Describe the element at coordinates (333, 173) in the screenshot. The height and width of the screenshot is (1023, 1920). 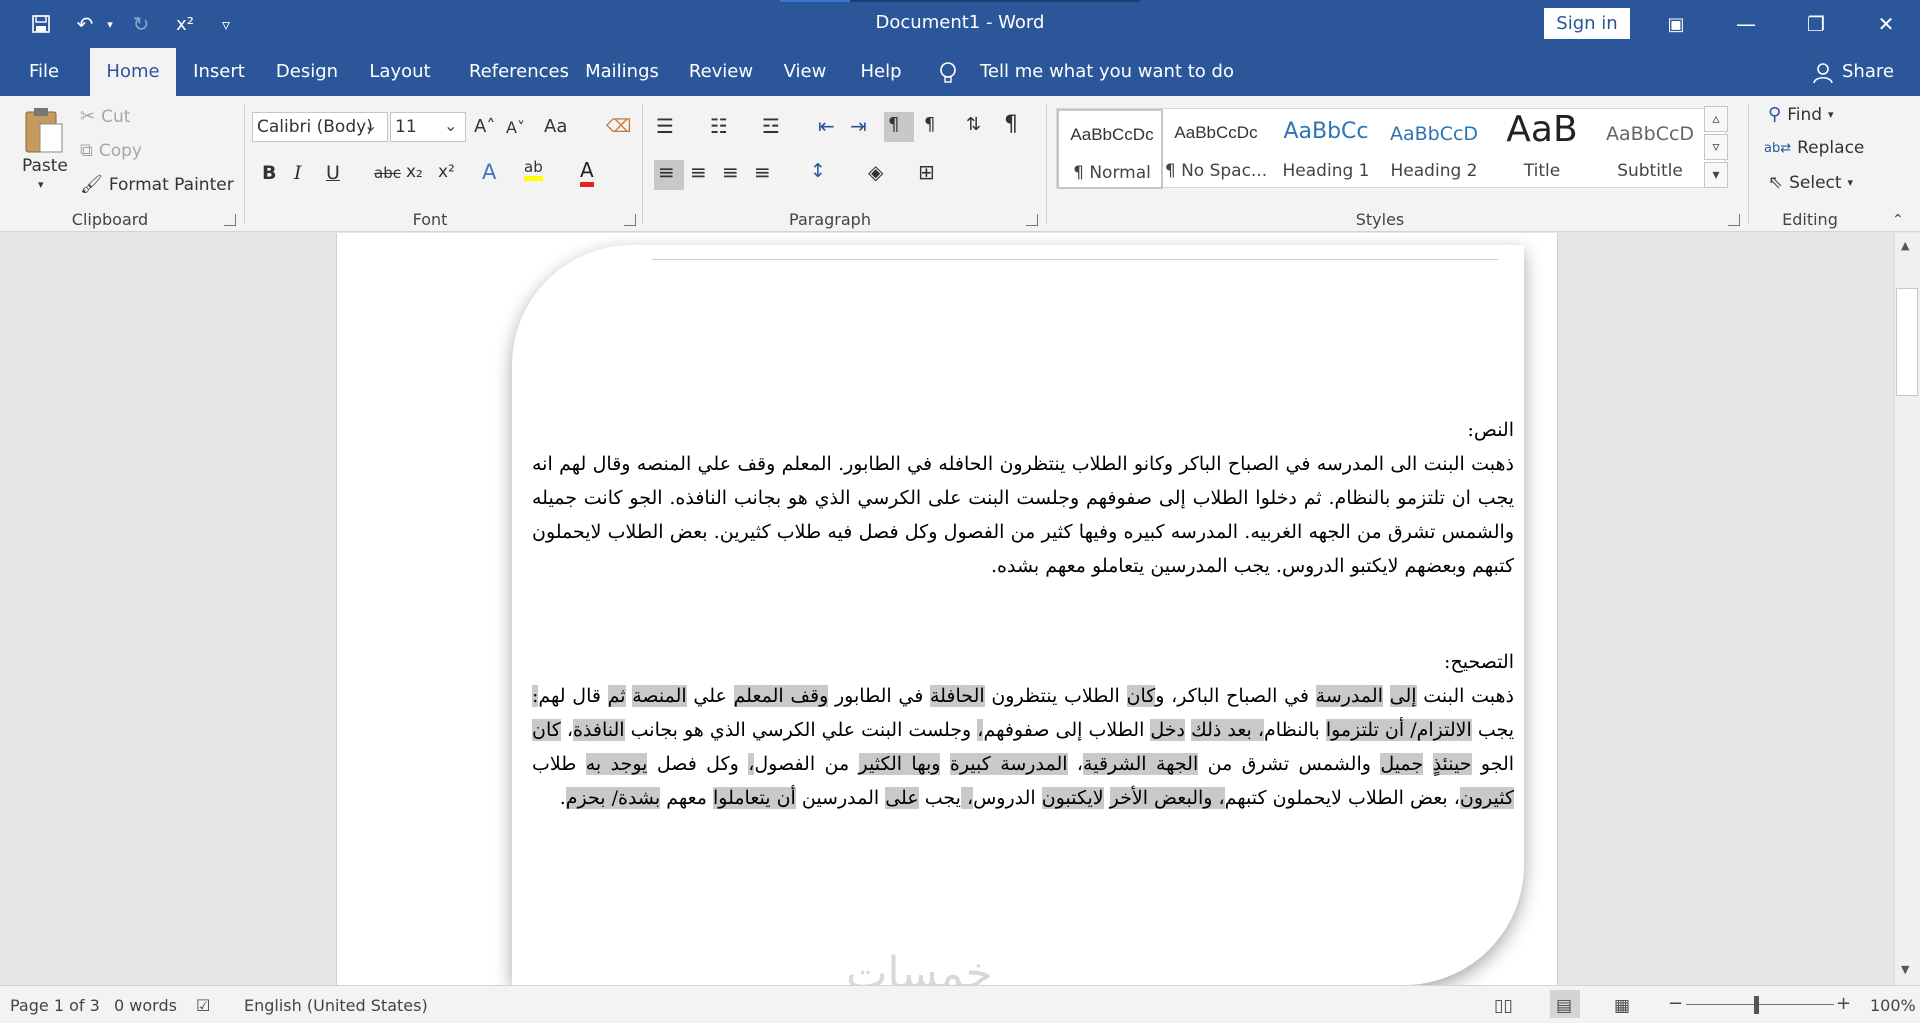
I see `underline-button: U` at that location.